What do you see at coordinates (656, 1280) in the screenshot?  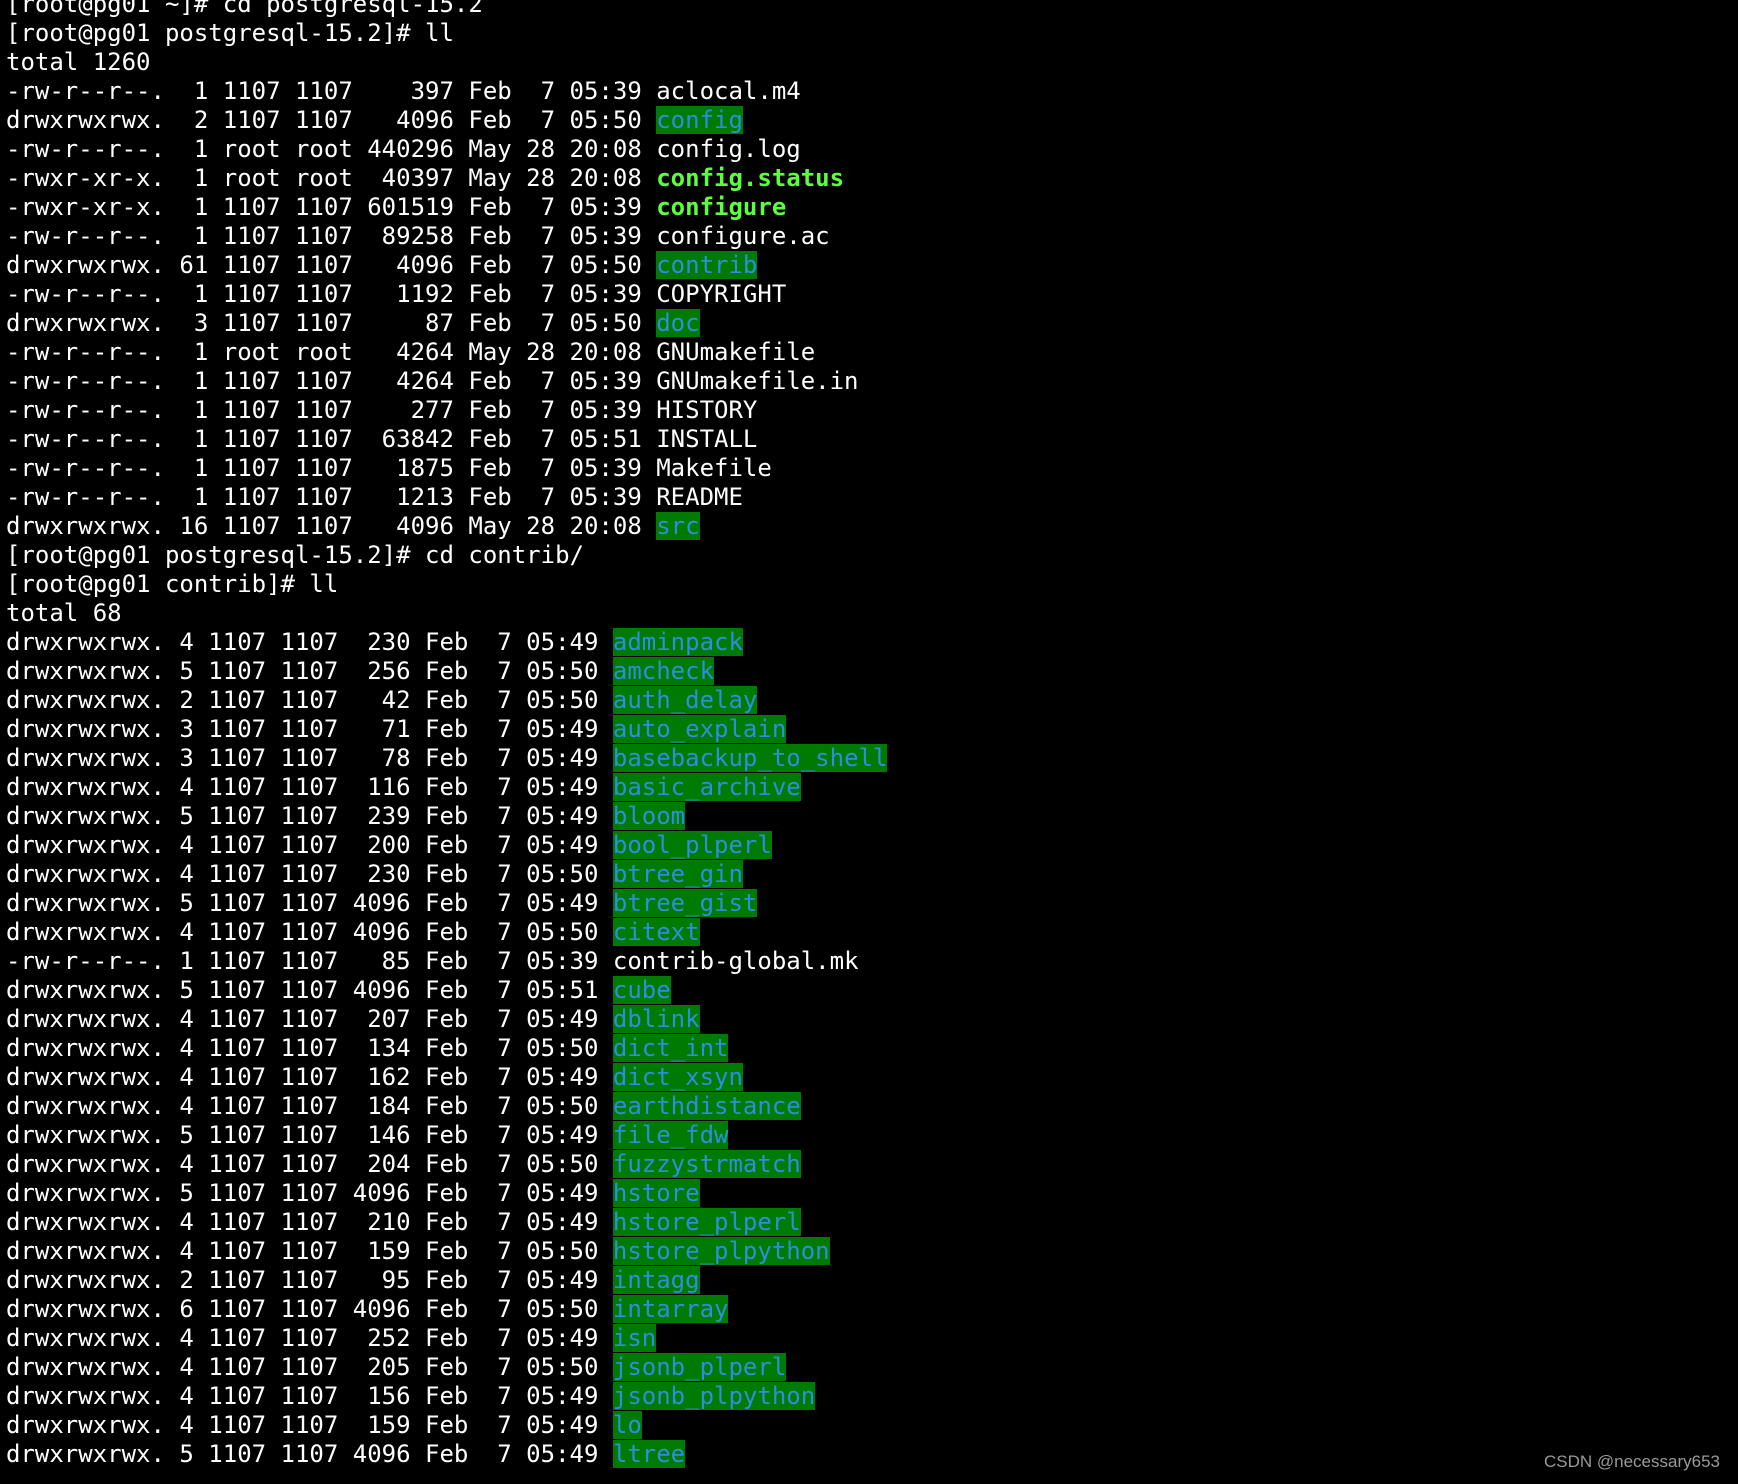 I see `directory-name: intagg` at bounding box center [656, 1280].